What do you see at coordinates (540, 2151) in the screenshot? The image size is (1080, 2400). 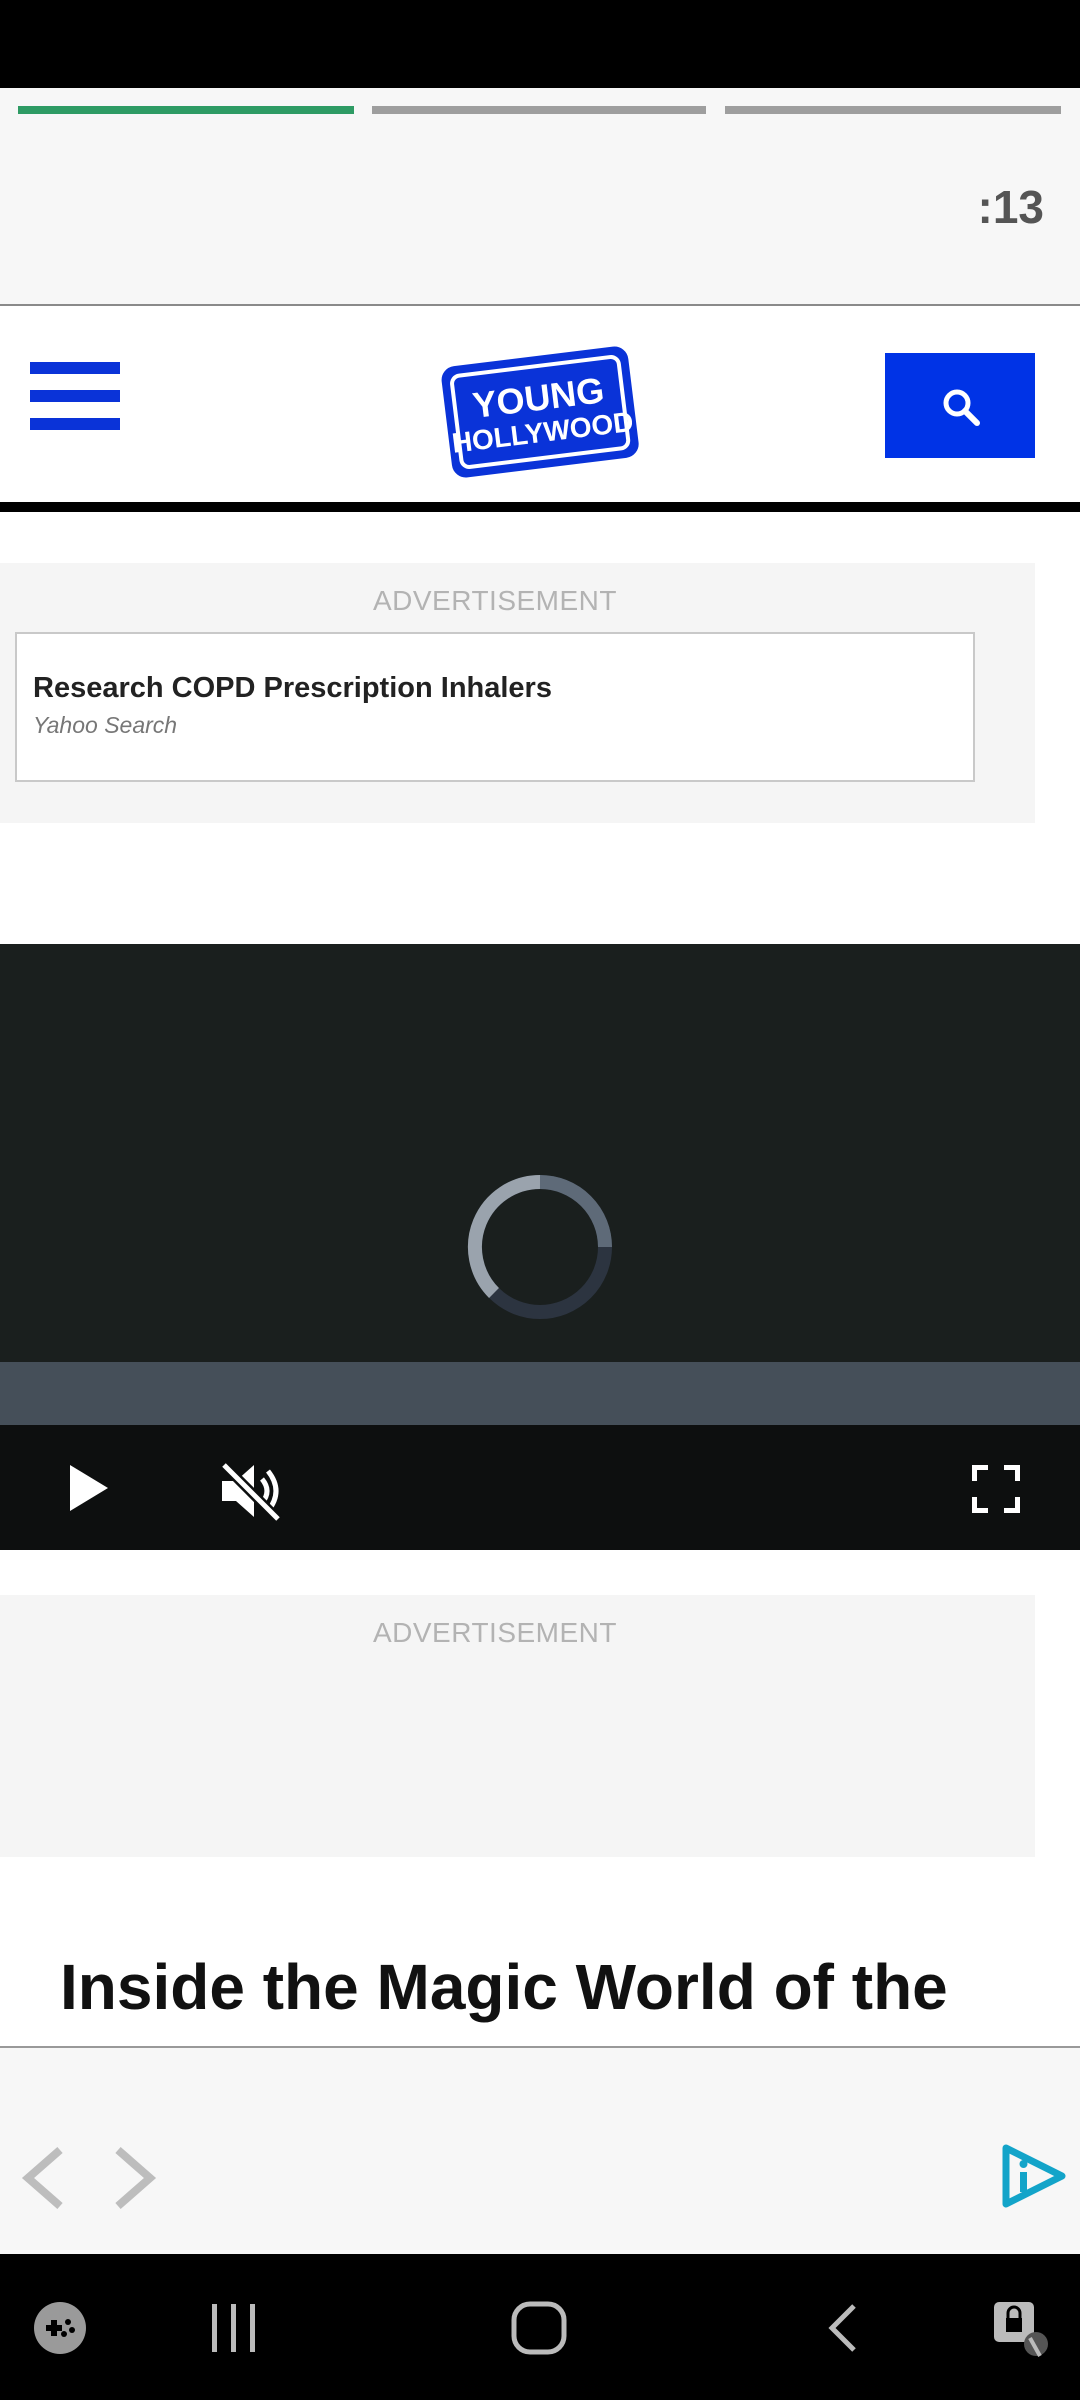 I see `story-bottom-nav` at bounding box center [540, 2151].